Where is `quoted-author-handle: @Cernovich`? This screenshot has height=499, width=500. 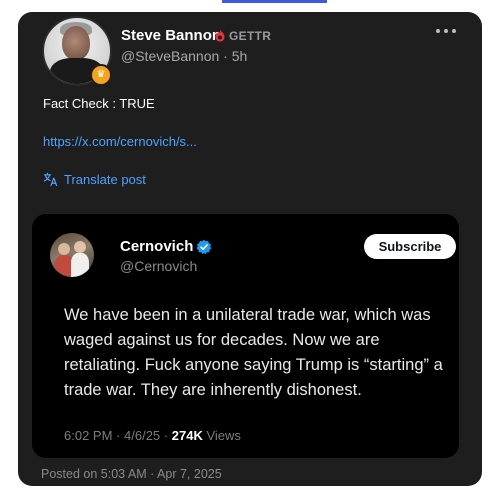 quoted-author-handle: @Cernovich is located at coordinates (158, 266).